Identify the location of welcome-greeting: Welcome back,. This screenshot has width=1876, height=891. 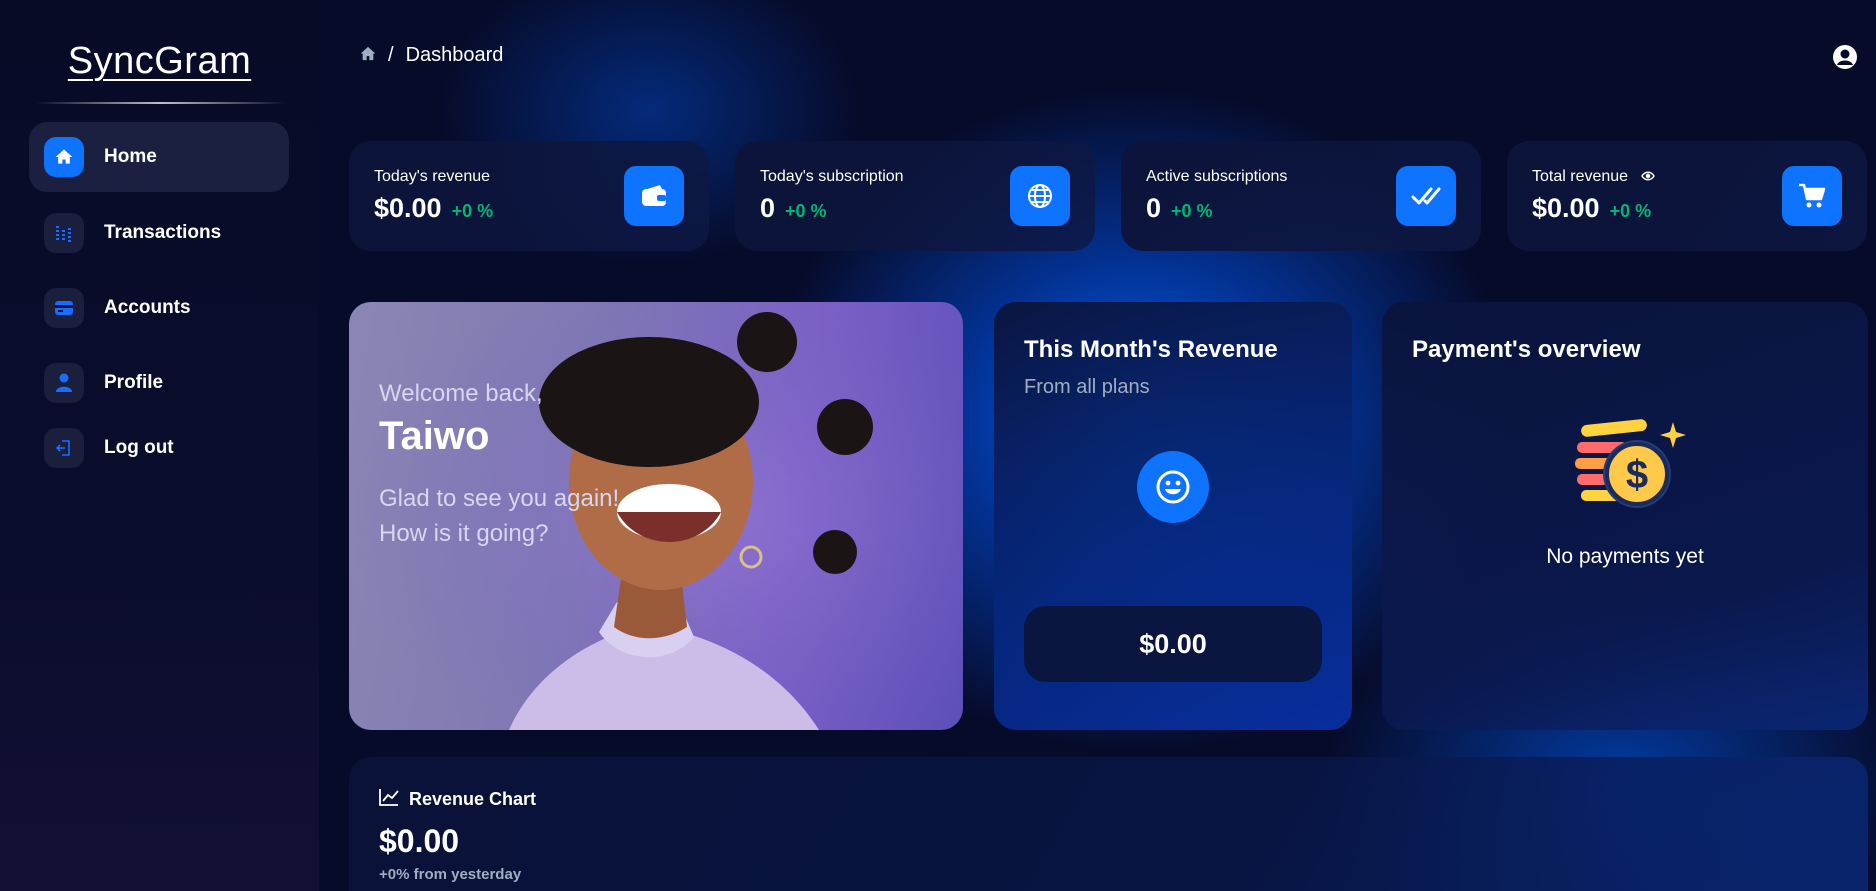
(461, 393).